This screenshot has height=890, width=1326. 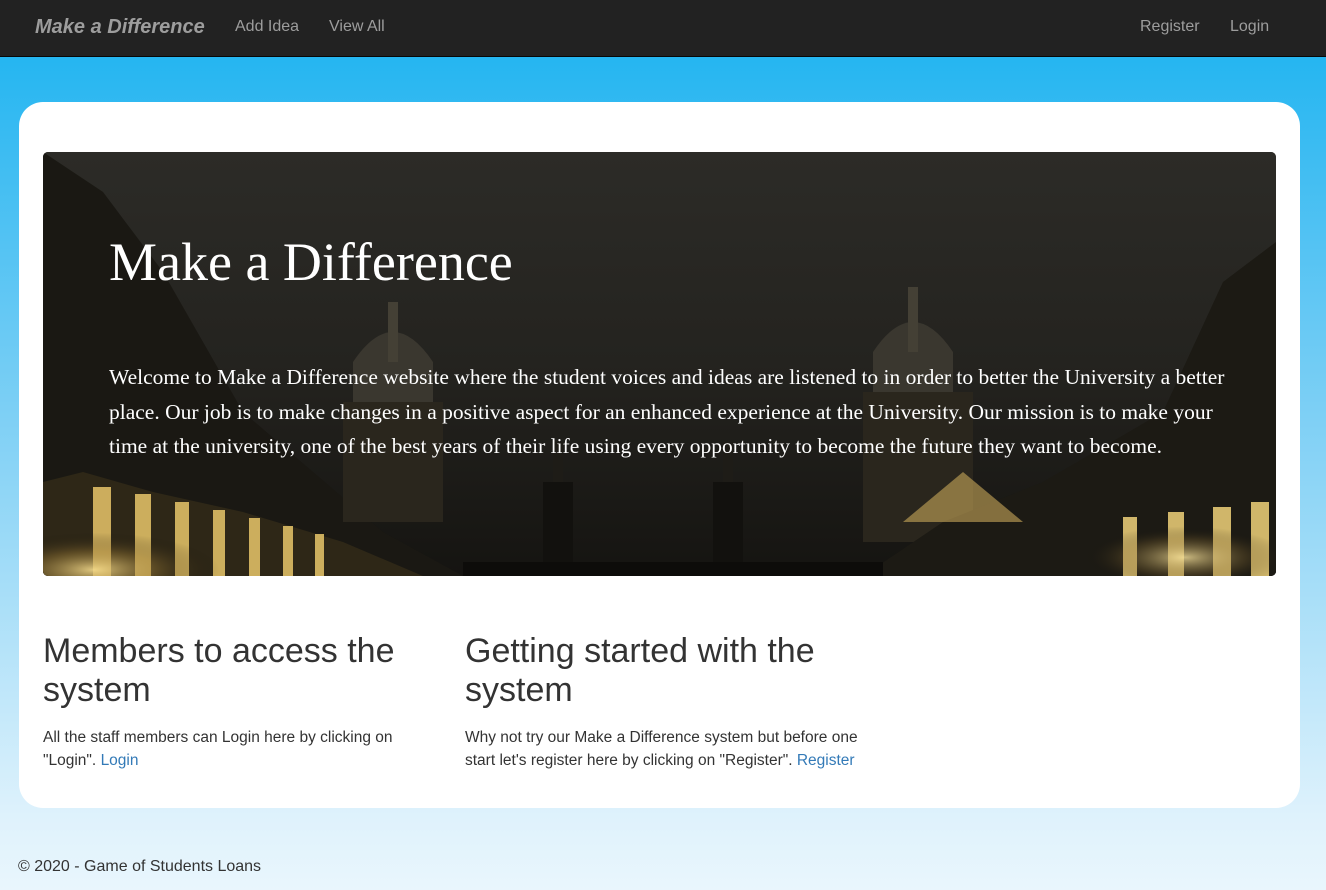 I want to click on getting-started-heading: Getting started with the system, so click(x=640, y=670).